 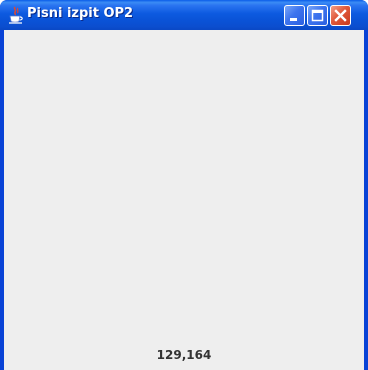 I want to click on window-title: Pisni izpit OP2, so click(x=80, y=13).